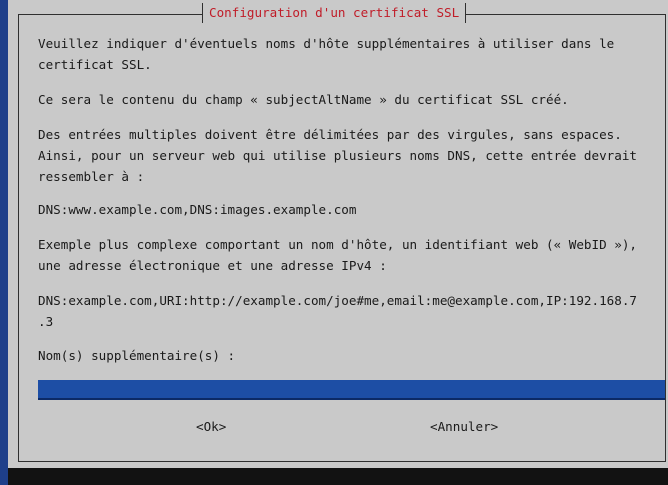 The image size is (668, 485). What do you see at coordinates (137, 355) in the screenshot?
I see `extra-names-label: Nom(s) supplémentaire(s) :` at bounding box center [137, 355].